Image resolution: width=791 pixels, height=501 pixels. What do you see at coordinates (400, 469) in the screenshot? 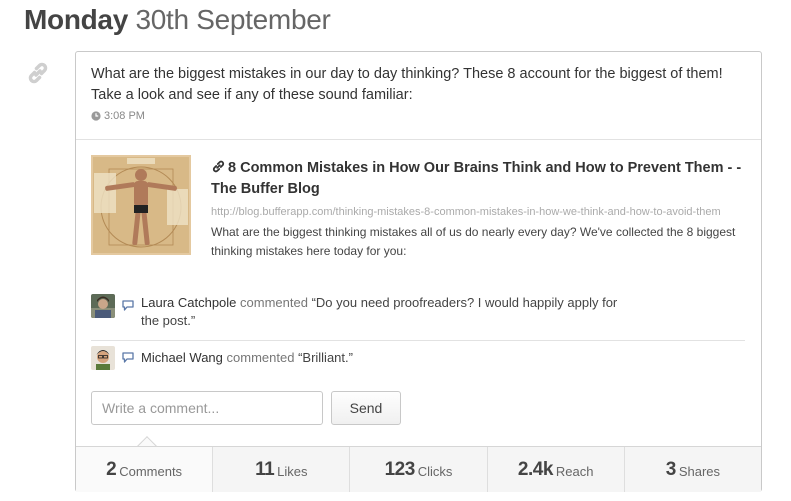
I see `stat-value: 123` at bounding box center [400, 469].